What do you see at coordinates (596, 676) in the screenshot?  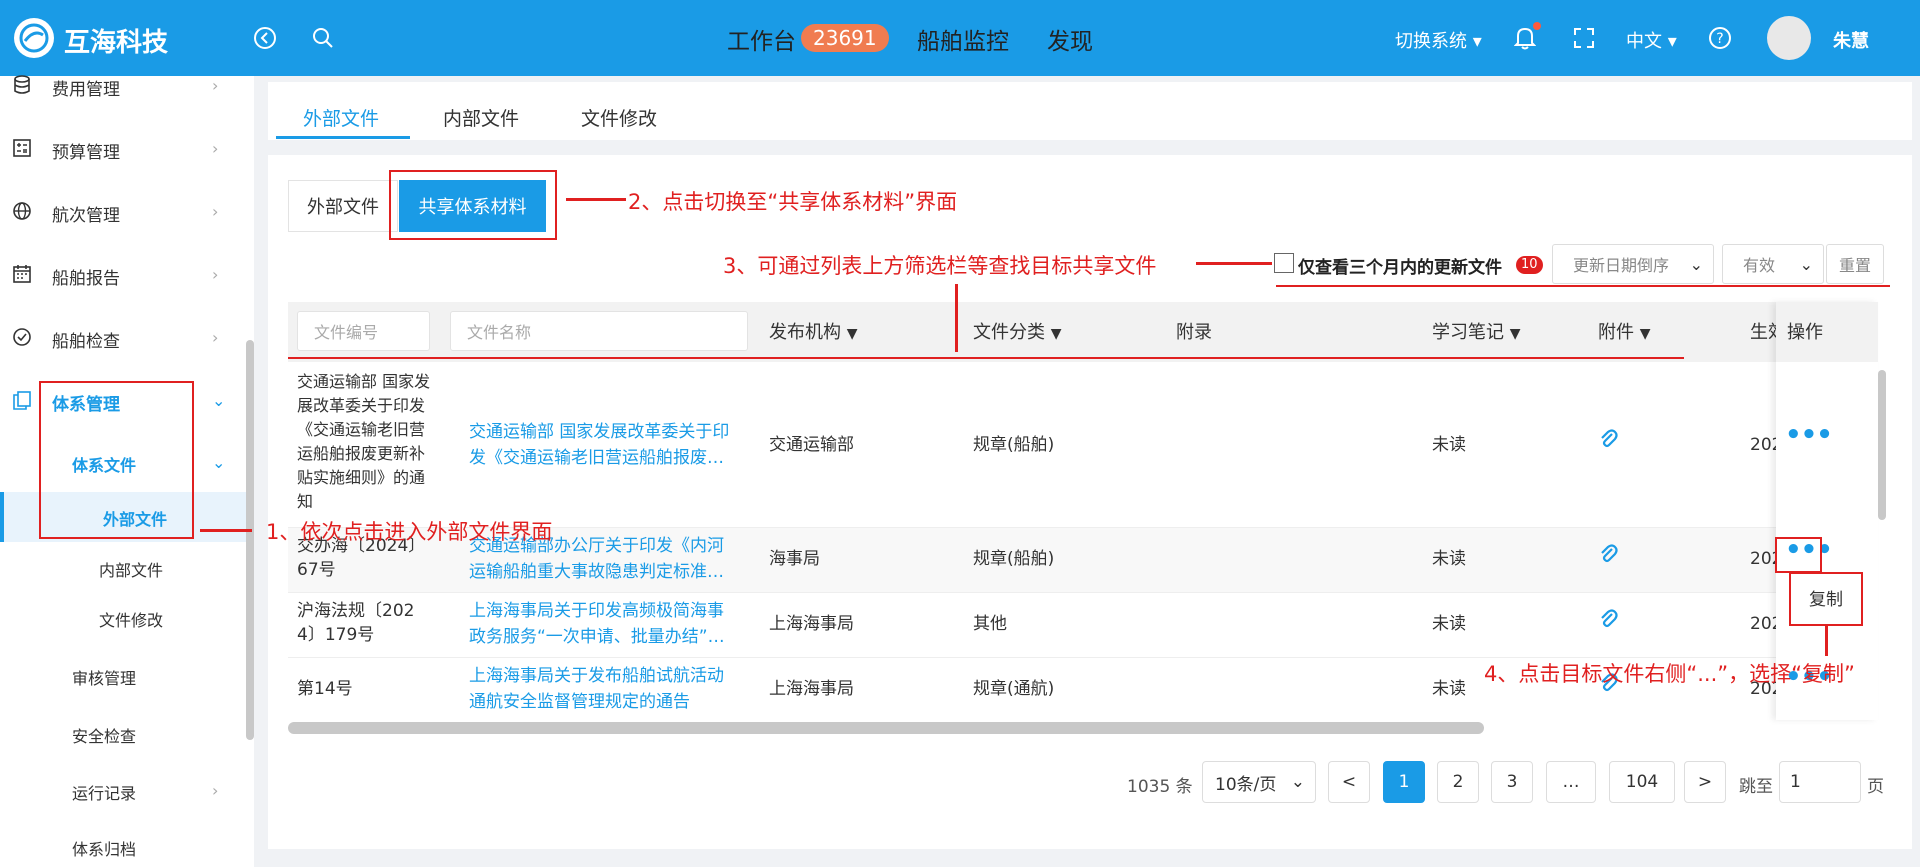 I see `file-name-line: 上海海事局关于发布船舶试航活动` at bounding box center [596, 676].